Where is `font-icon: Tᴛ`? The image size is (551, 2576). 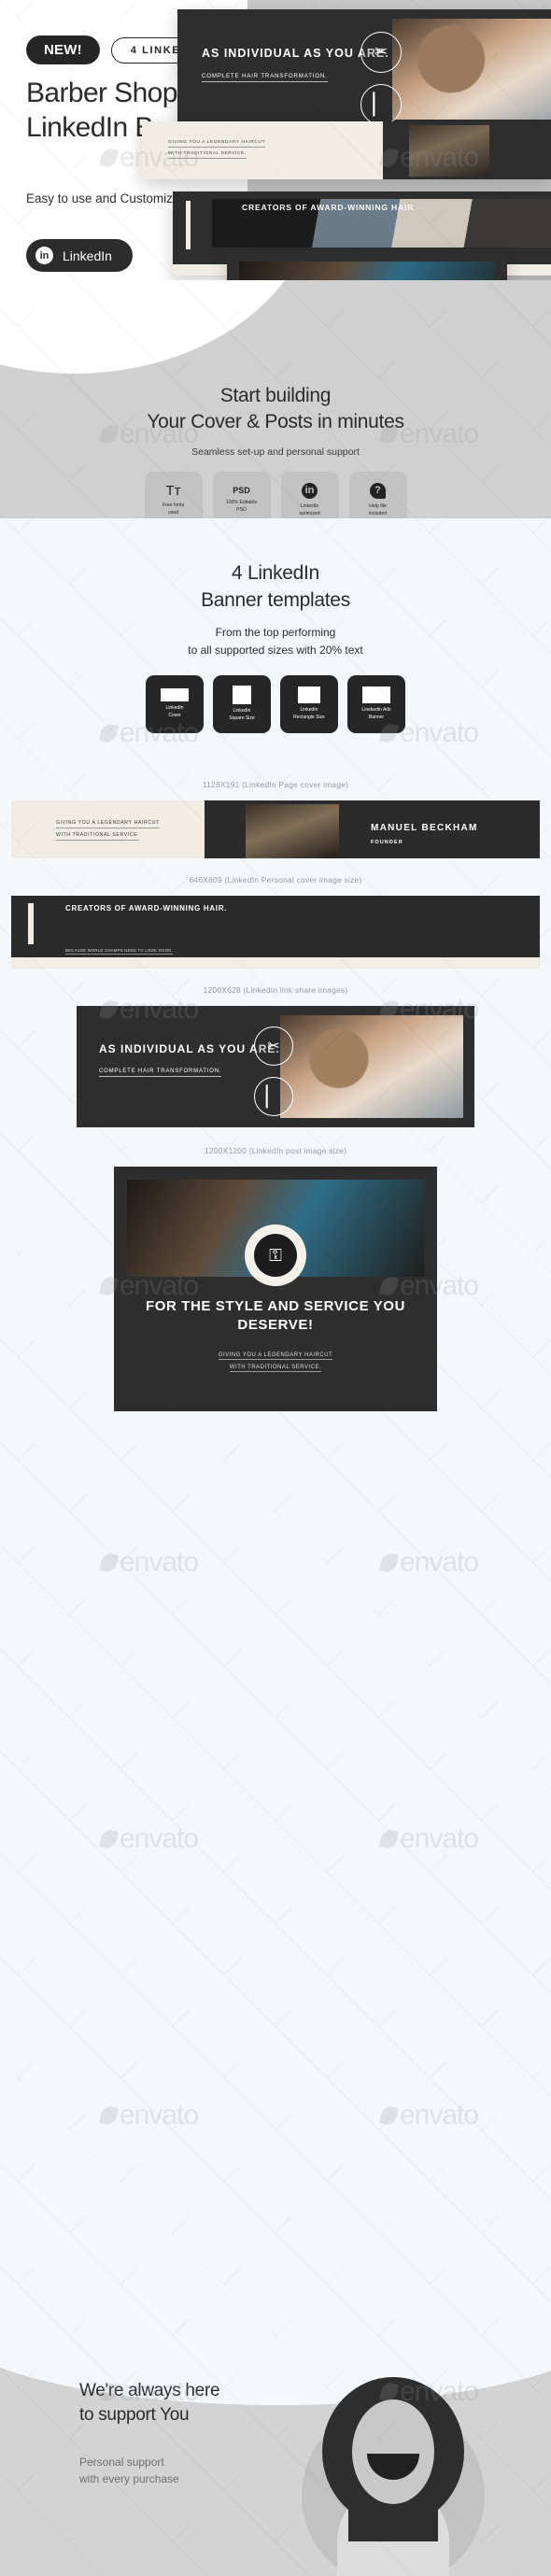 font-icon: Tᴛ is located at coordinates (173, 491).